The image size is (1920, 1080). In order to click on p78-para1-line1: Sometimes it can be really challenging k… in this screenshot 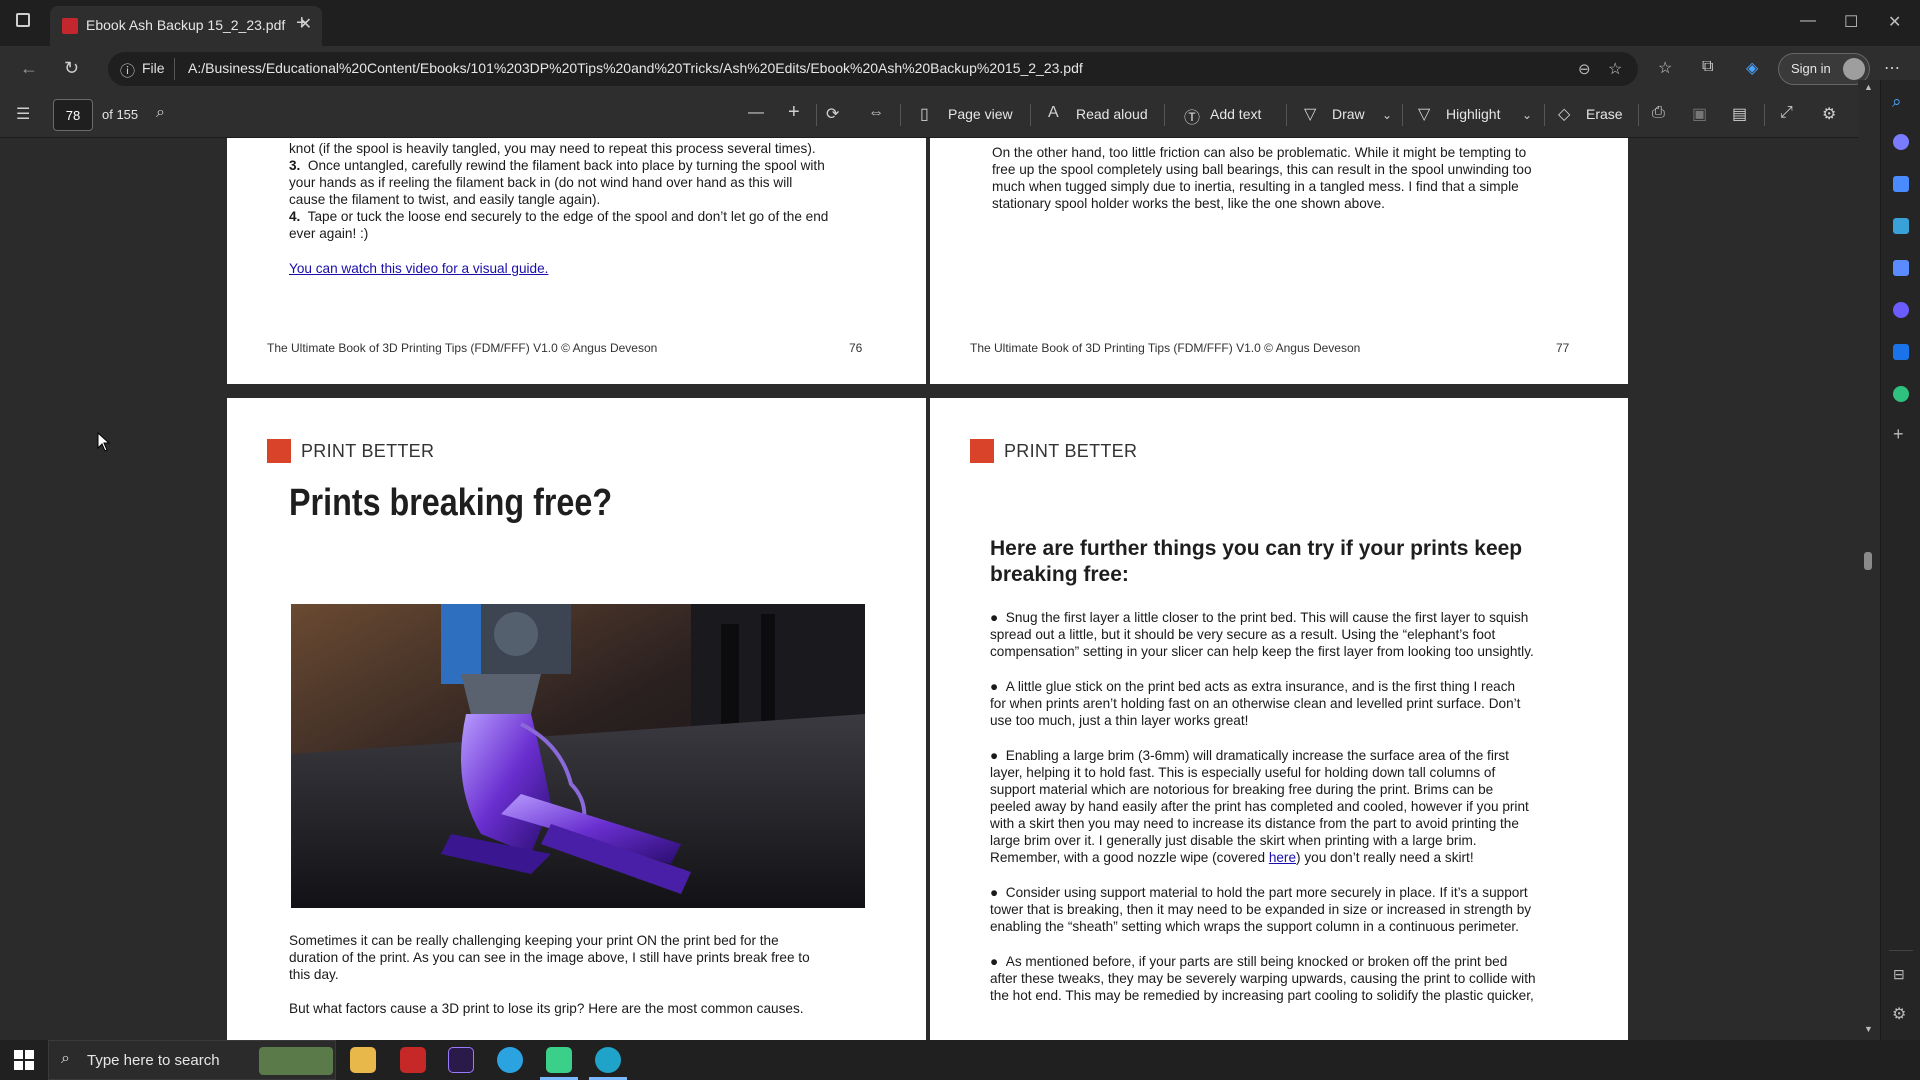, I will do `click(534, 940)`.